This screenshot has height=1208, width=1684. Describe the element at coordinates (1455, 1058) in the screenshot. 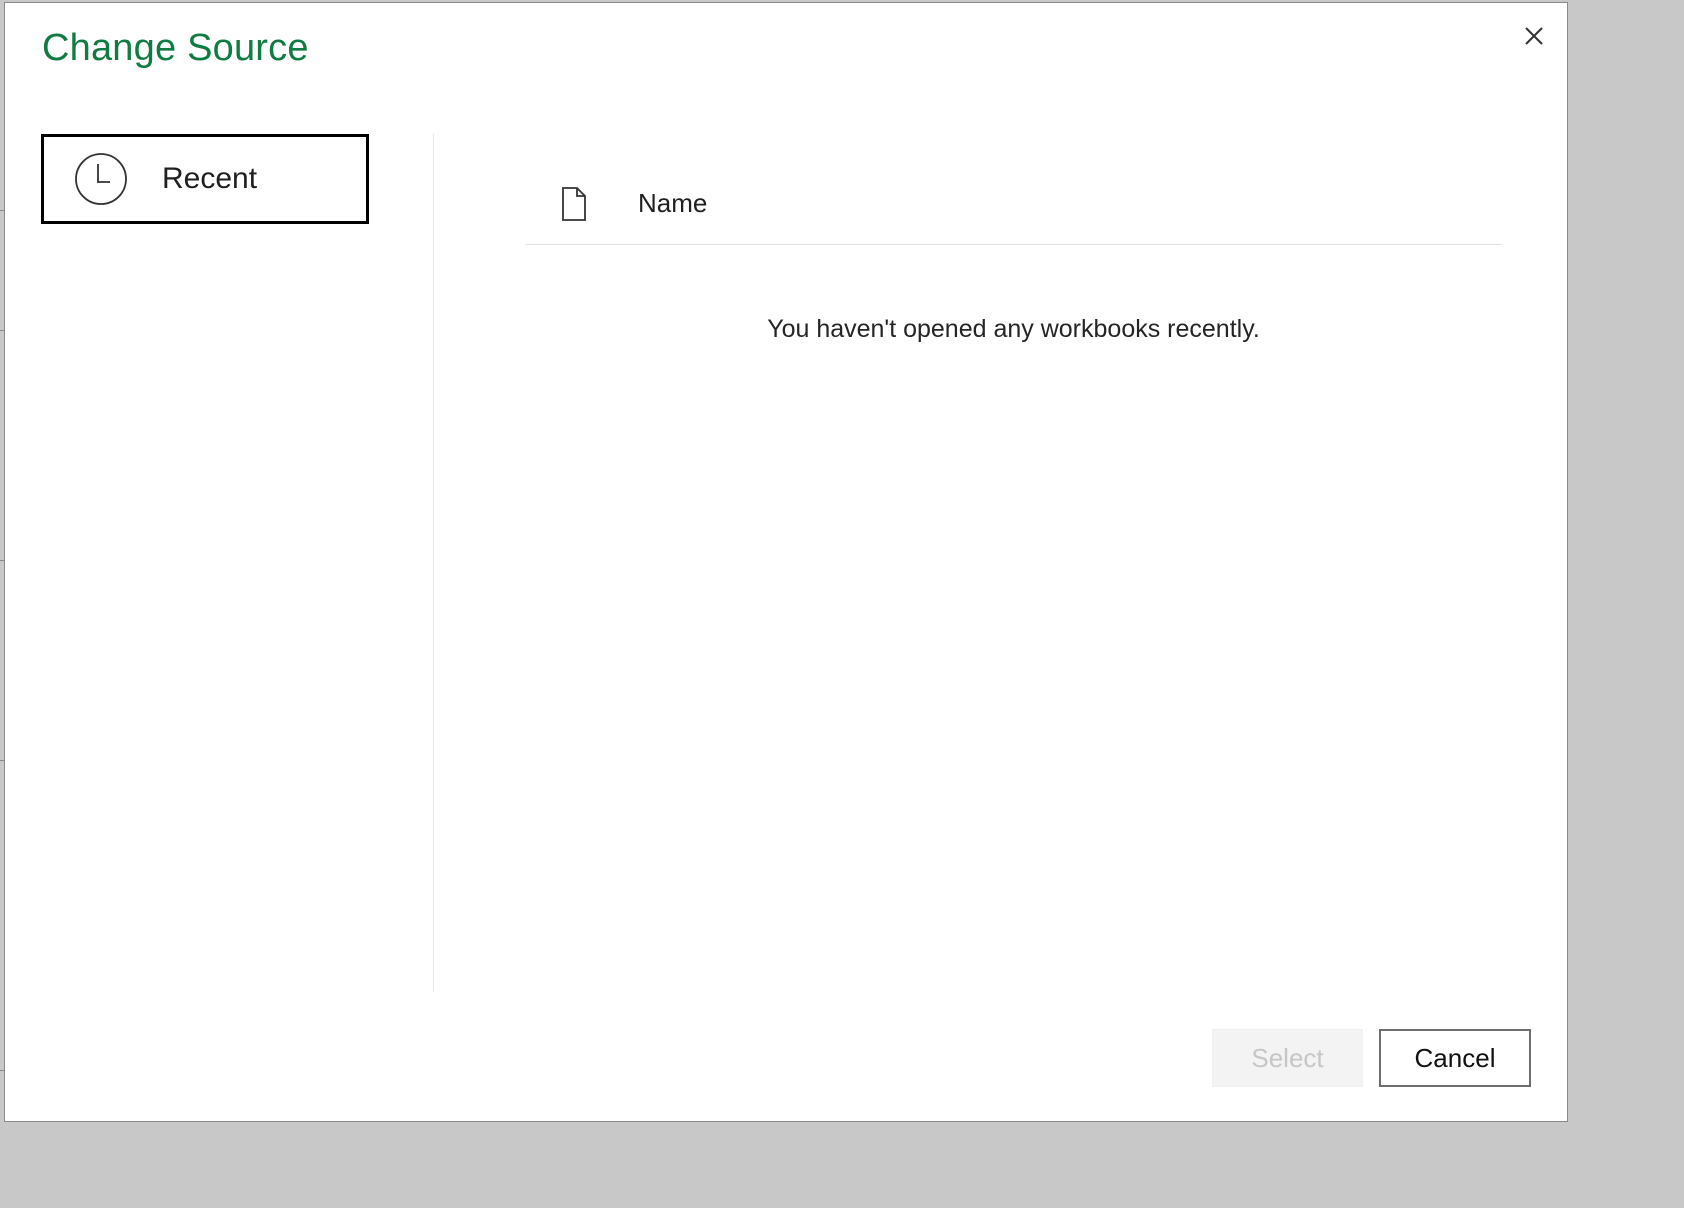

I see `cancel-button: Cancel` at that location.